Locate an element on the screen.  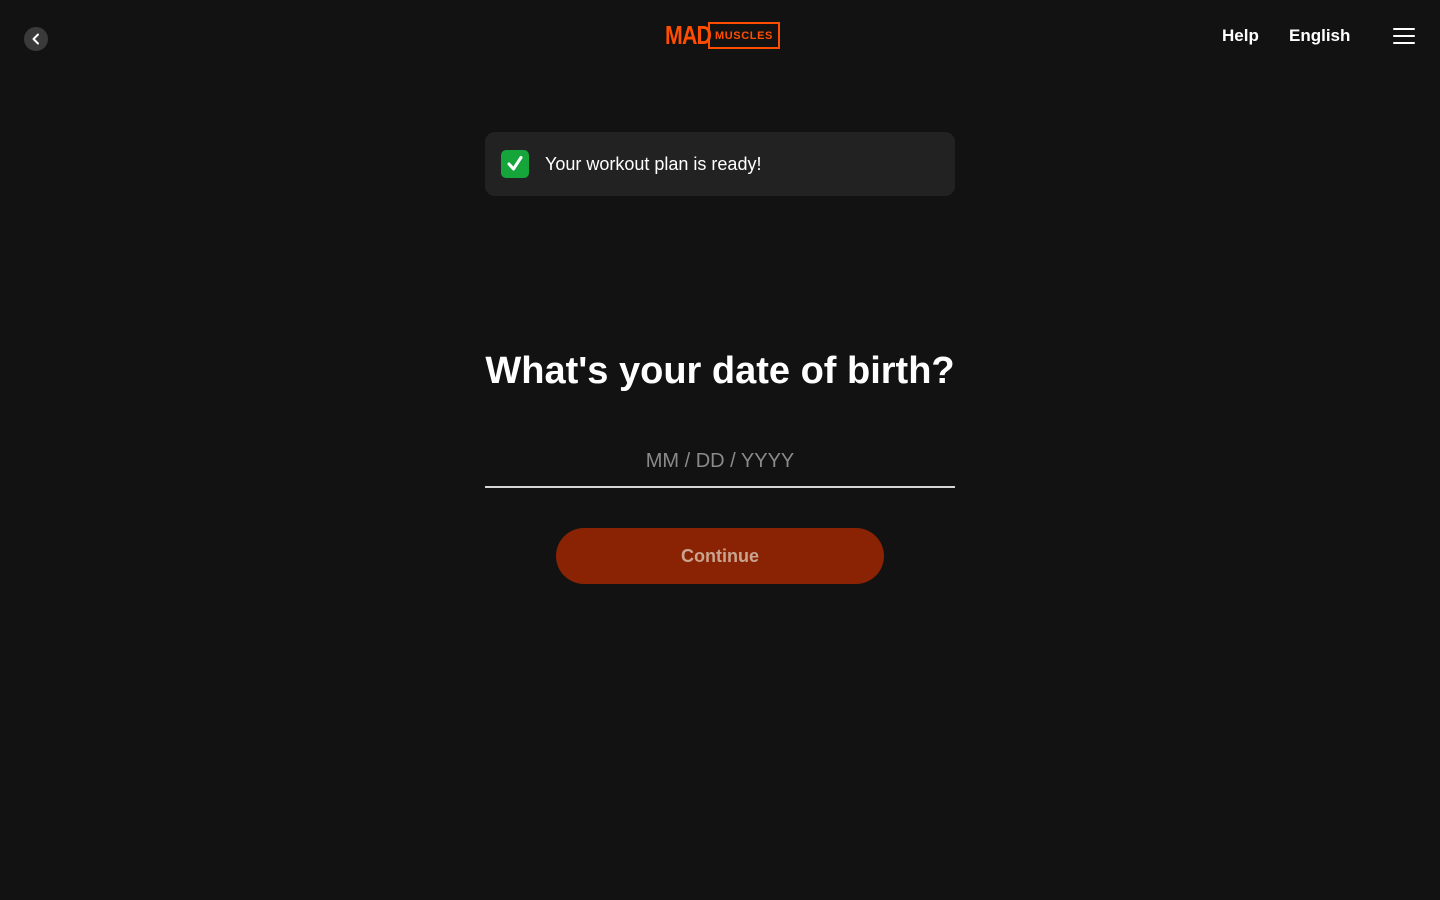
language-selector: English is located at coordinates (1319, 36).